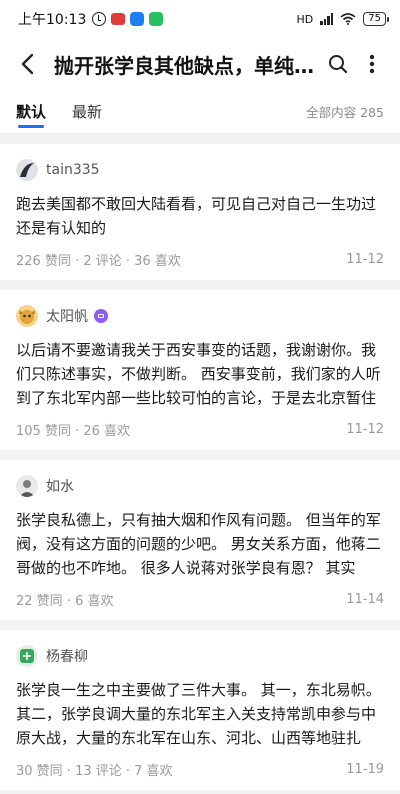 This screenshot has height=794, width=400. What do you see at coordinates (73, 170) in the screenshot?
I see `author-name: tain335` at bounding box center [73, 170].